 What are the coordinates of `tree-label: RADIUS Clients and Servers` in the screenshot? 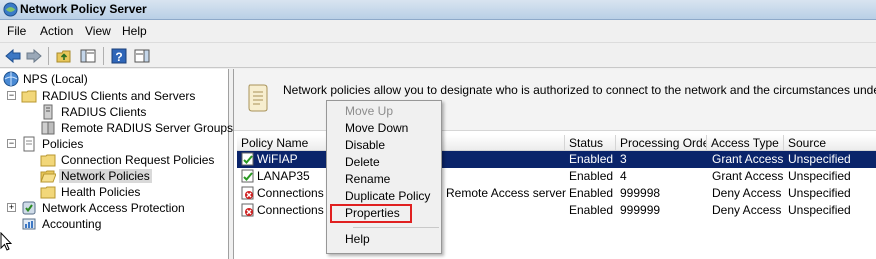 It's located at (119, 96).